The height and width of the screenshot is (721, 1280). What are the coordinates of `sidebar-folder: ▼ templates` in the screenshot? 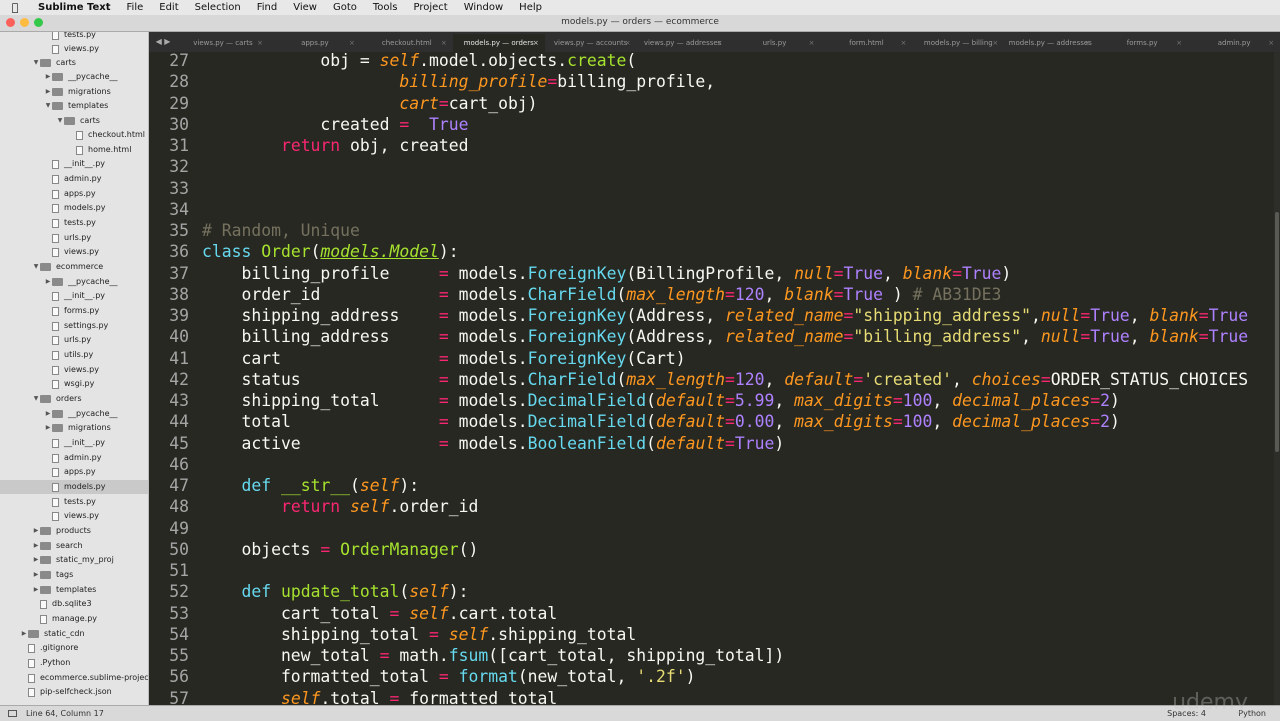 It's located at (76, 106).